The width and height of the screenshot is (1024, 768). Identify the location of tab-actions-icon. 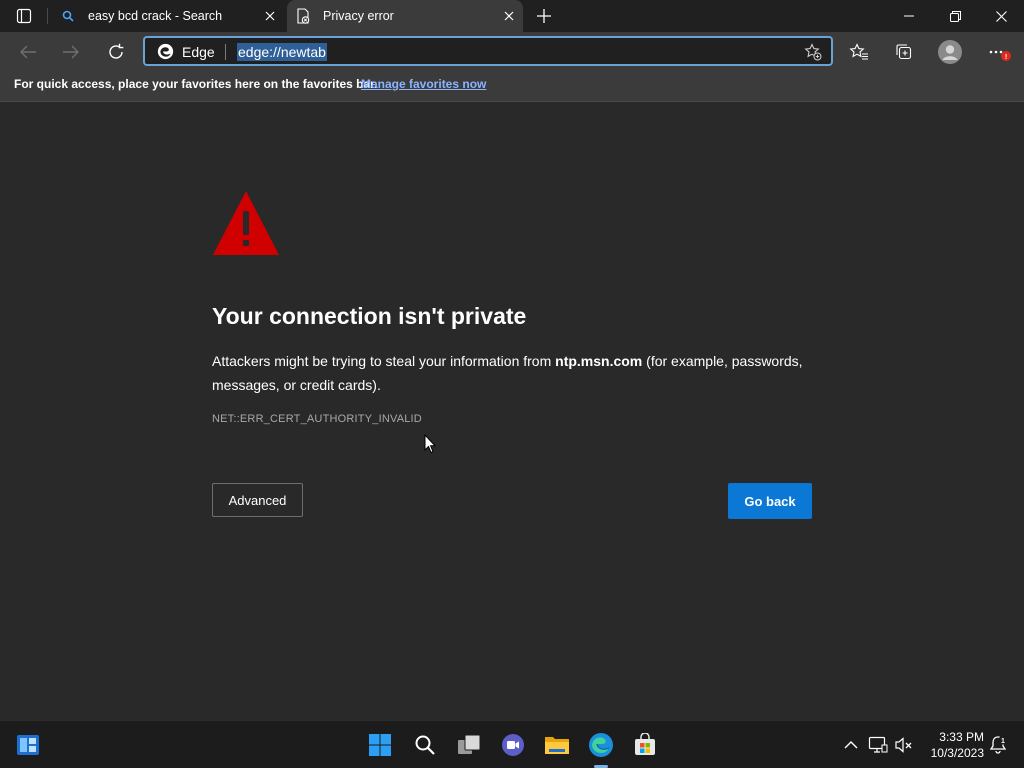
(24, 16).